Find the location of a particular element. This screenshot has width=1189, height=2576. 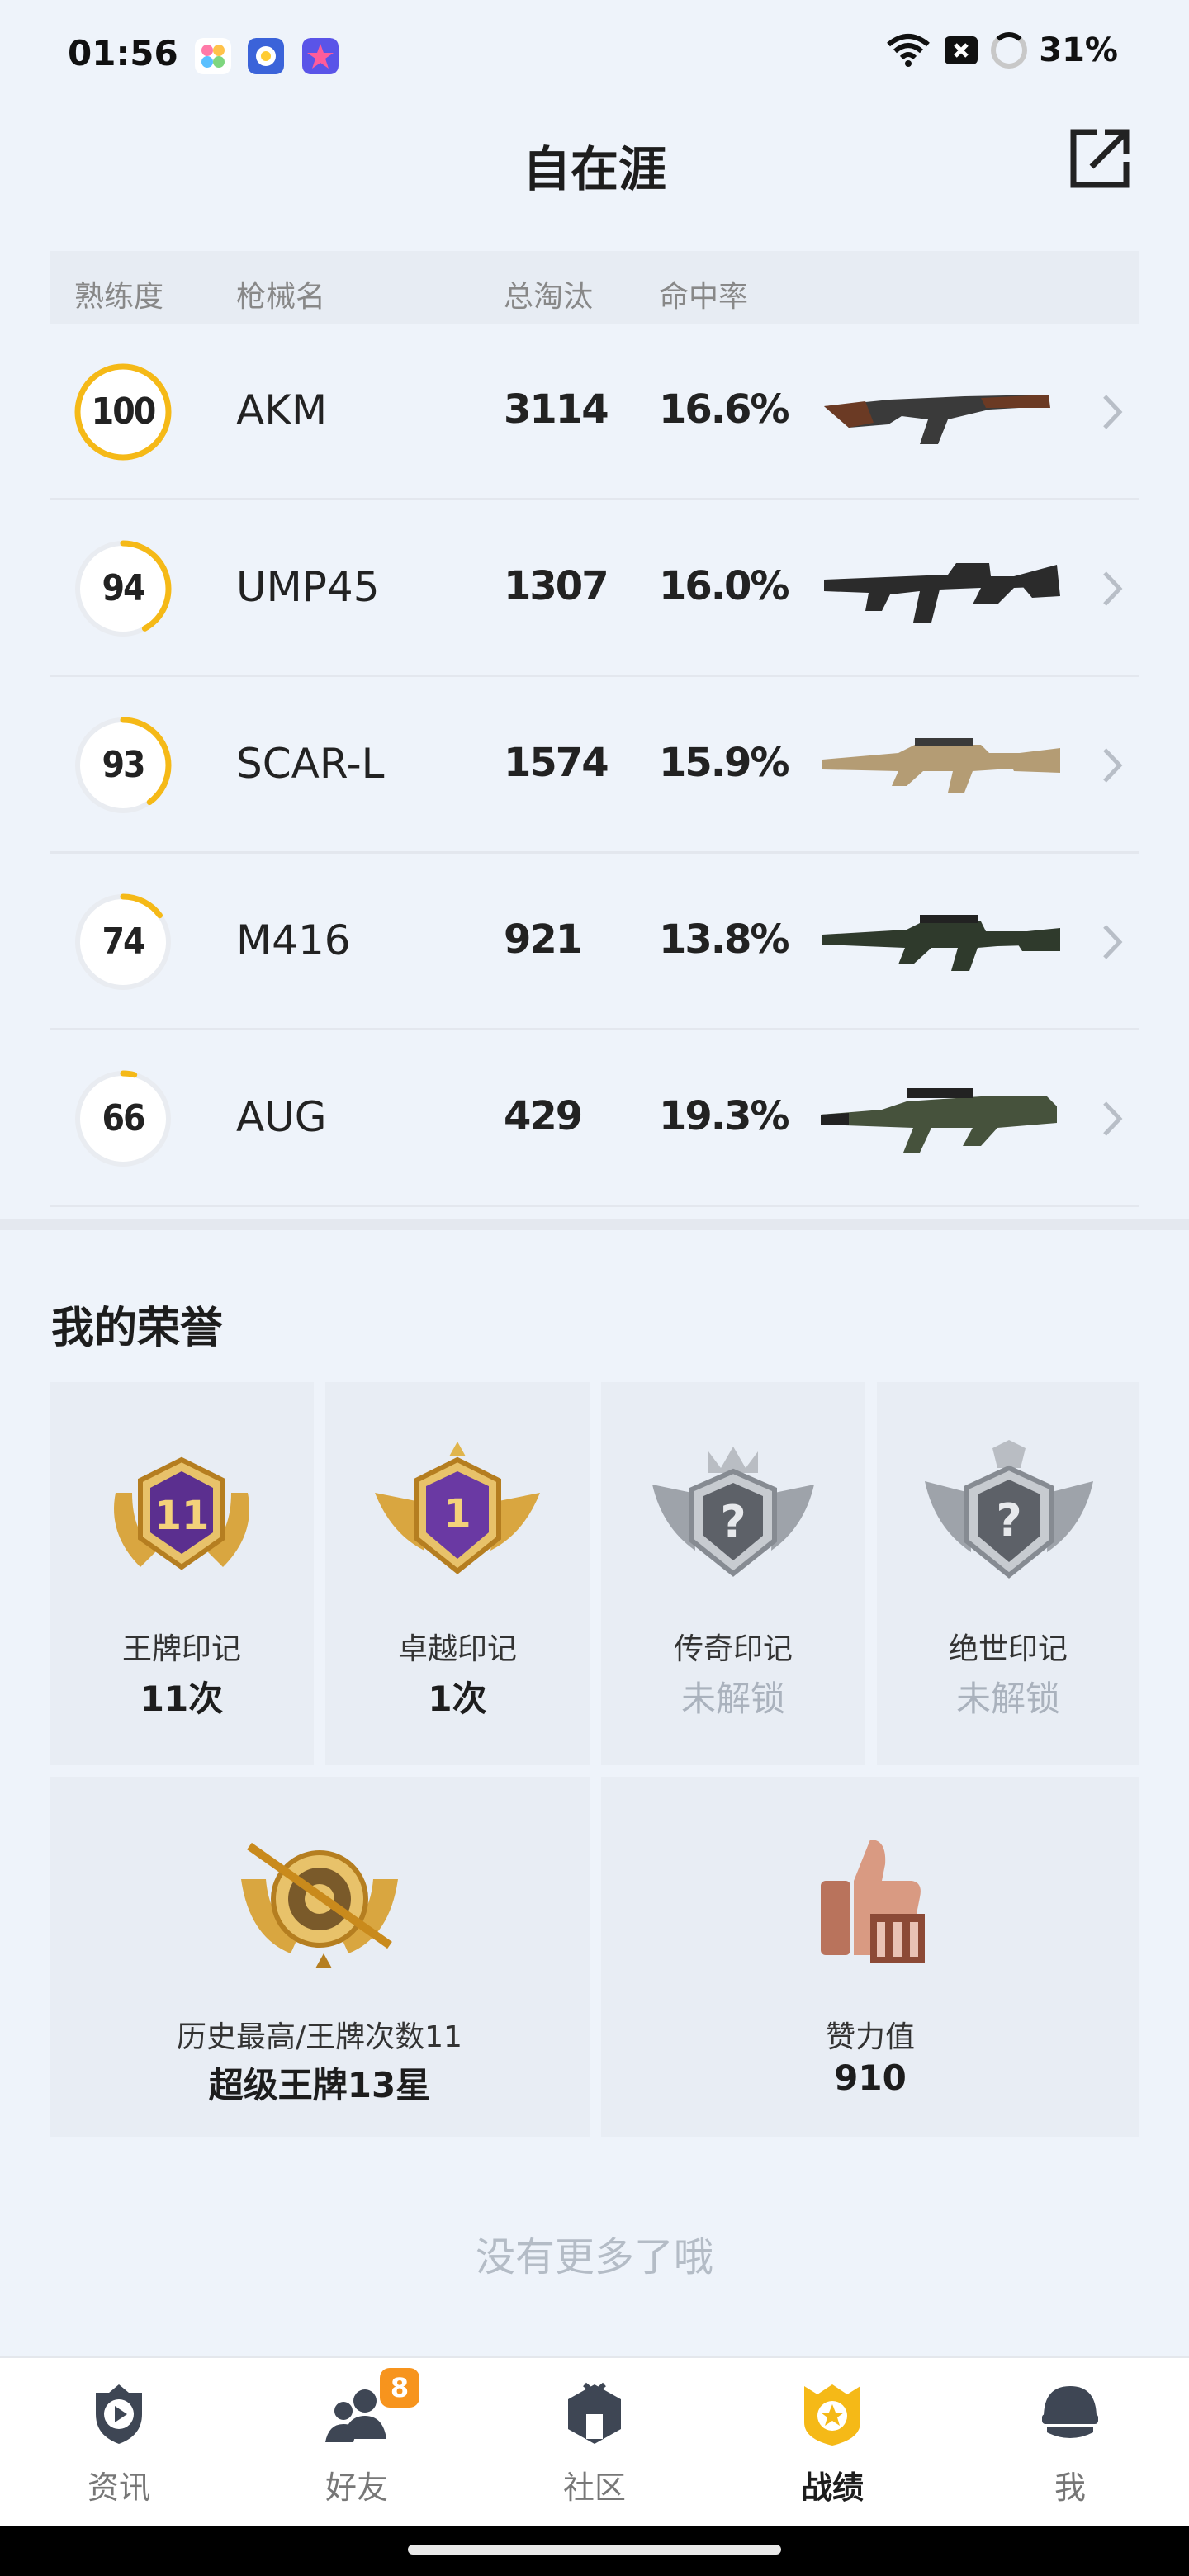

honor-card-legend: ? 传奇印记 未解锁 is located at coordinates (733, 1573).